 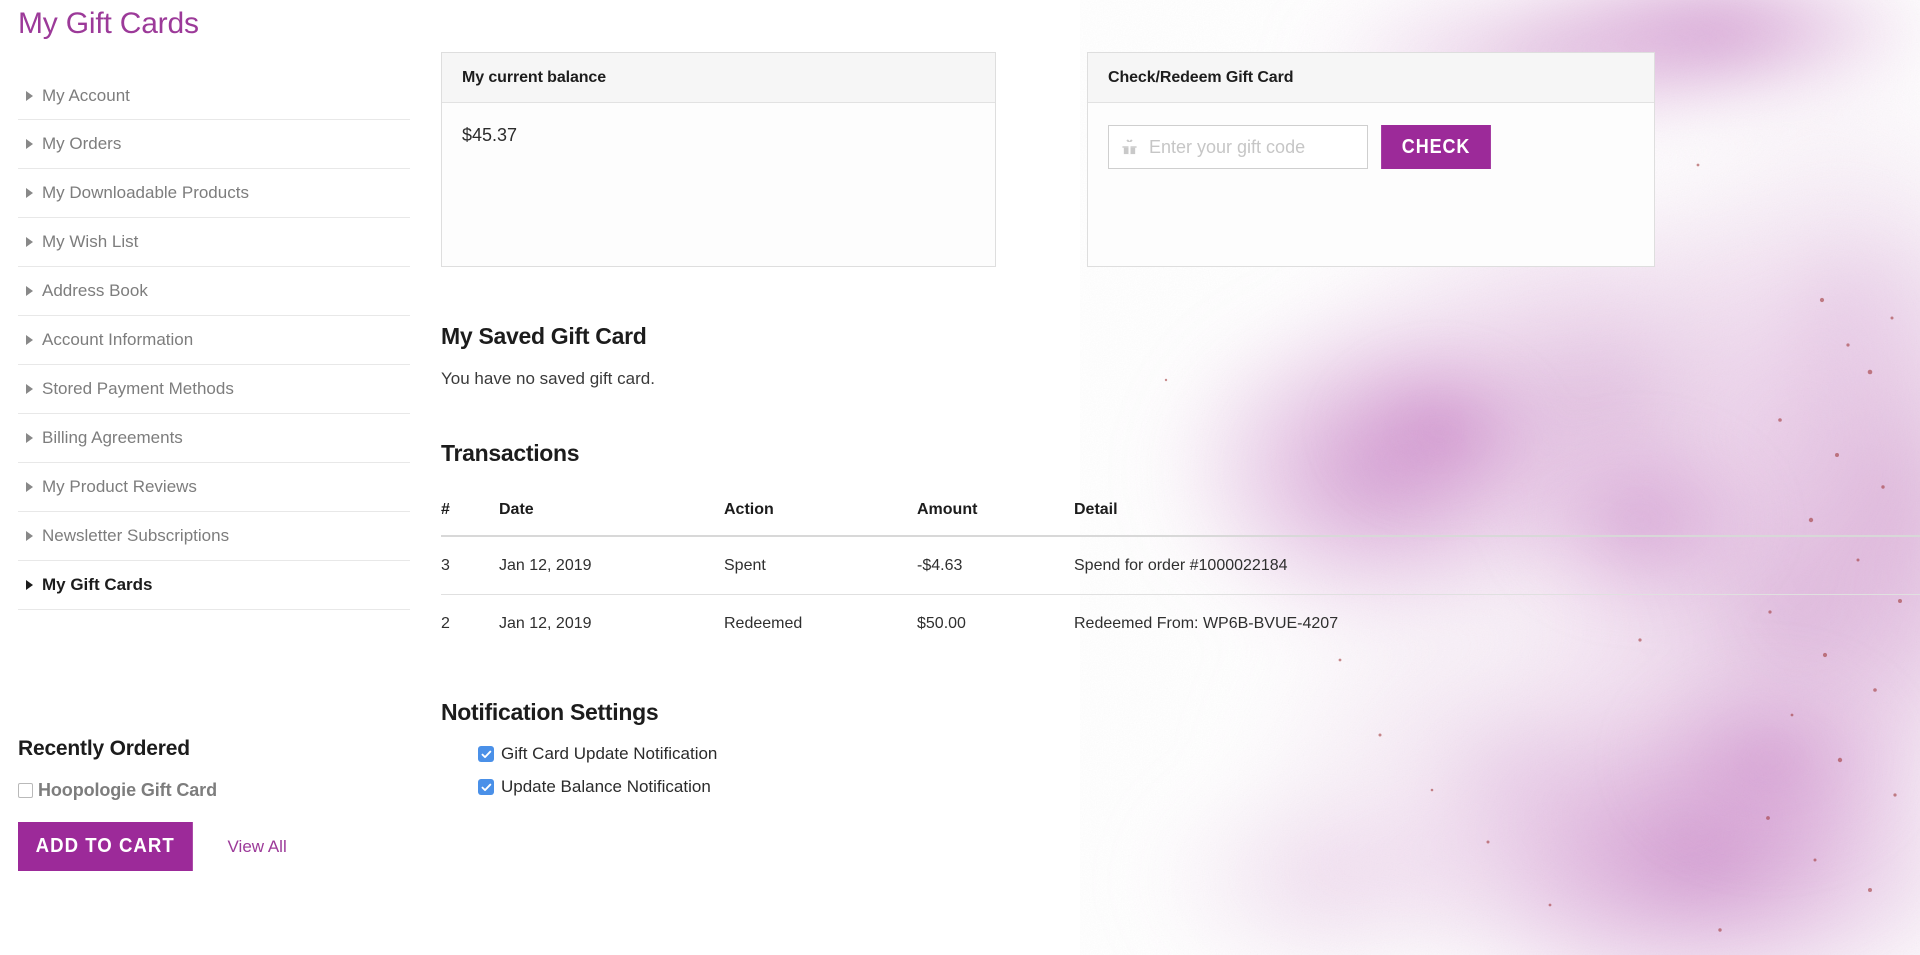 I want to click on sidebar-item-billing-agreements: Billing Agreements, so click(x=214, y=438).